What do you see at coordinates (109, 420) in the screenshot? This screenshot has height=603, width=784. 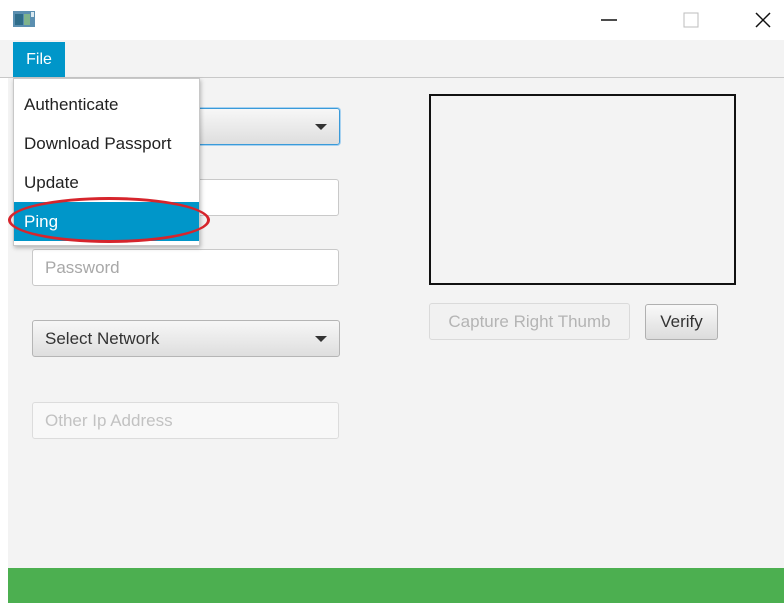 I see `other-ip-placeholder: Other Ip Address` at bounding box center [109, 420].